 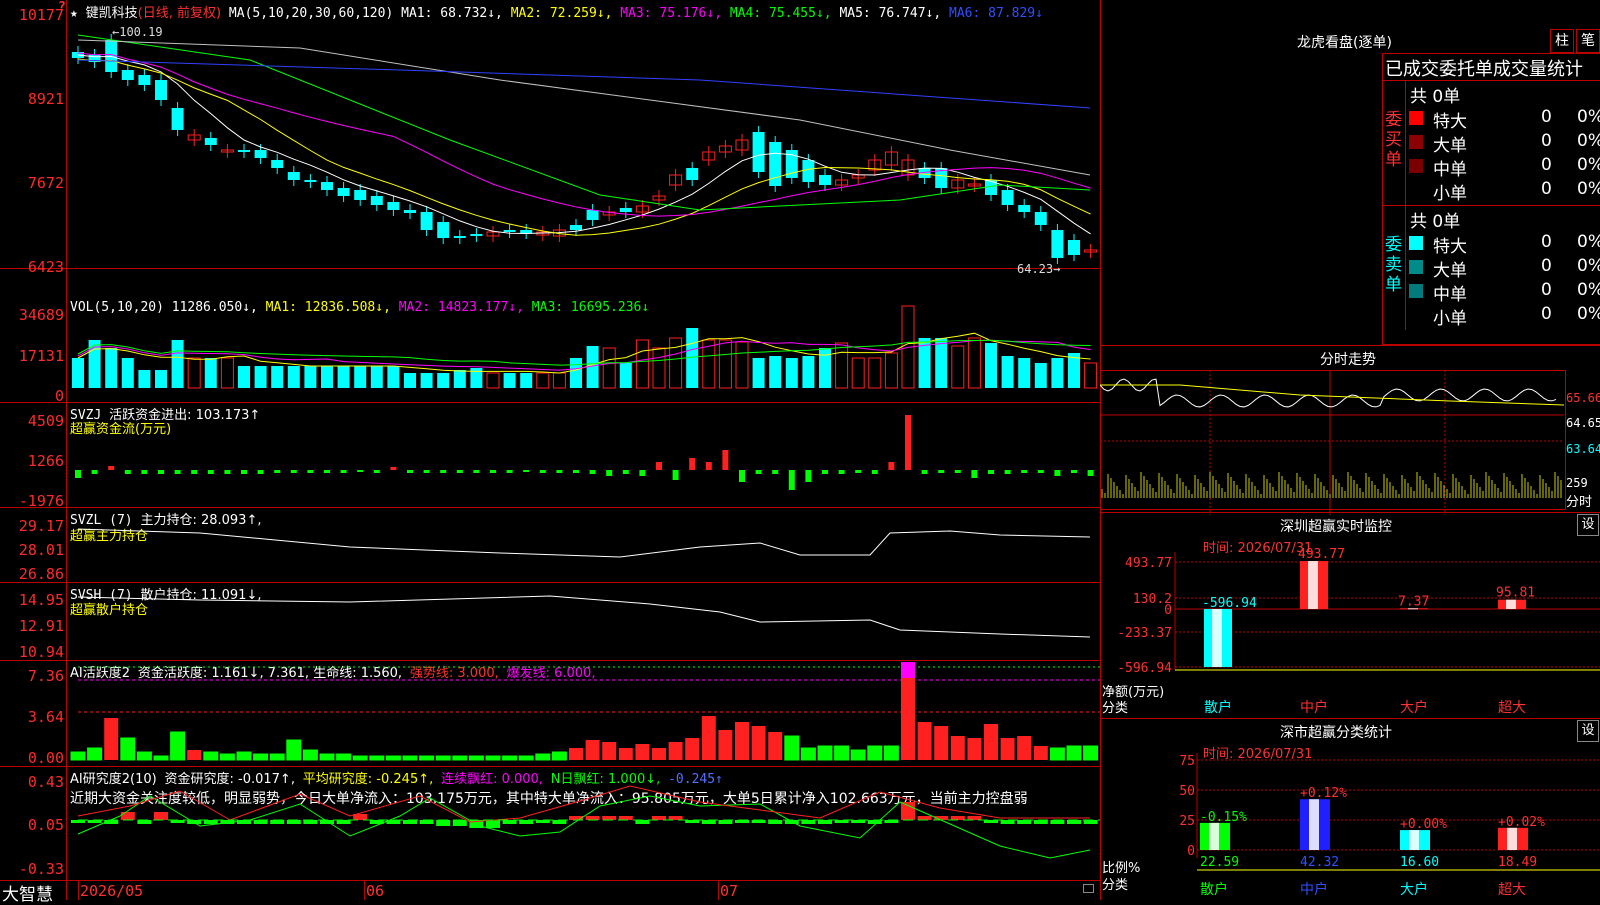 What do you see at coordinates (1350, 430) in the screenshot?
I see `intraday-chart` at bounding box center [1350, 430].